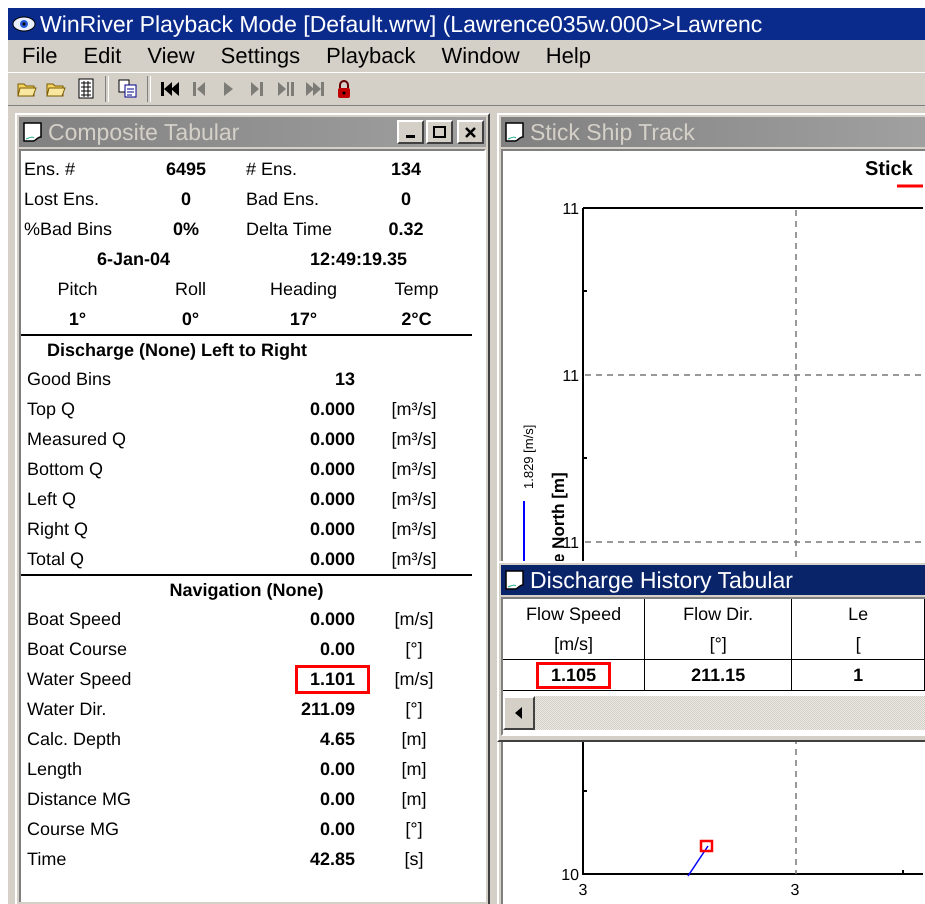 This screenshot has width=925, height=904. What do you see at coordinates (190, 289) in the screenshot?
I see `field-label: Roll` at bounding box center [190, 289].